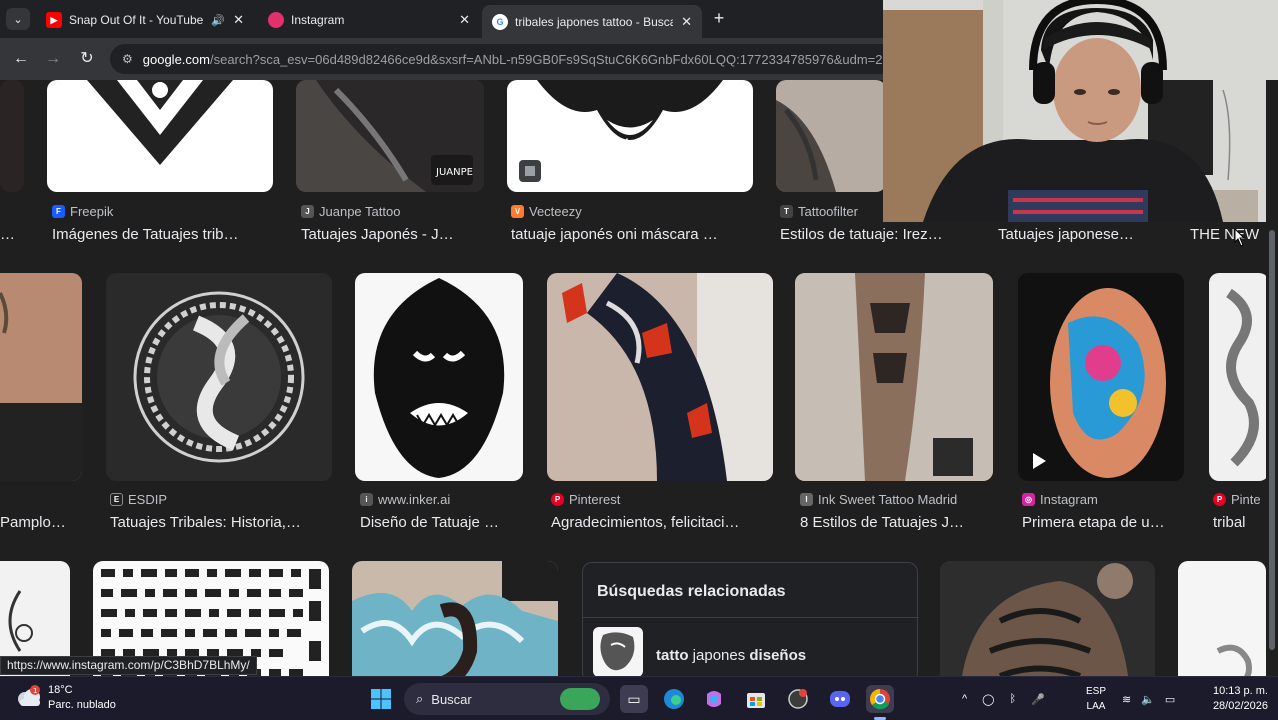  What do you see at coordinates (1240, 691) in the screenshot?
I see `clock-time: 10:13 p. m.` at bounding box center [1240, 691].